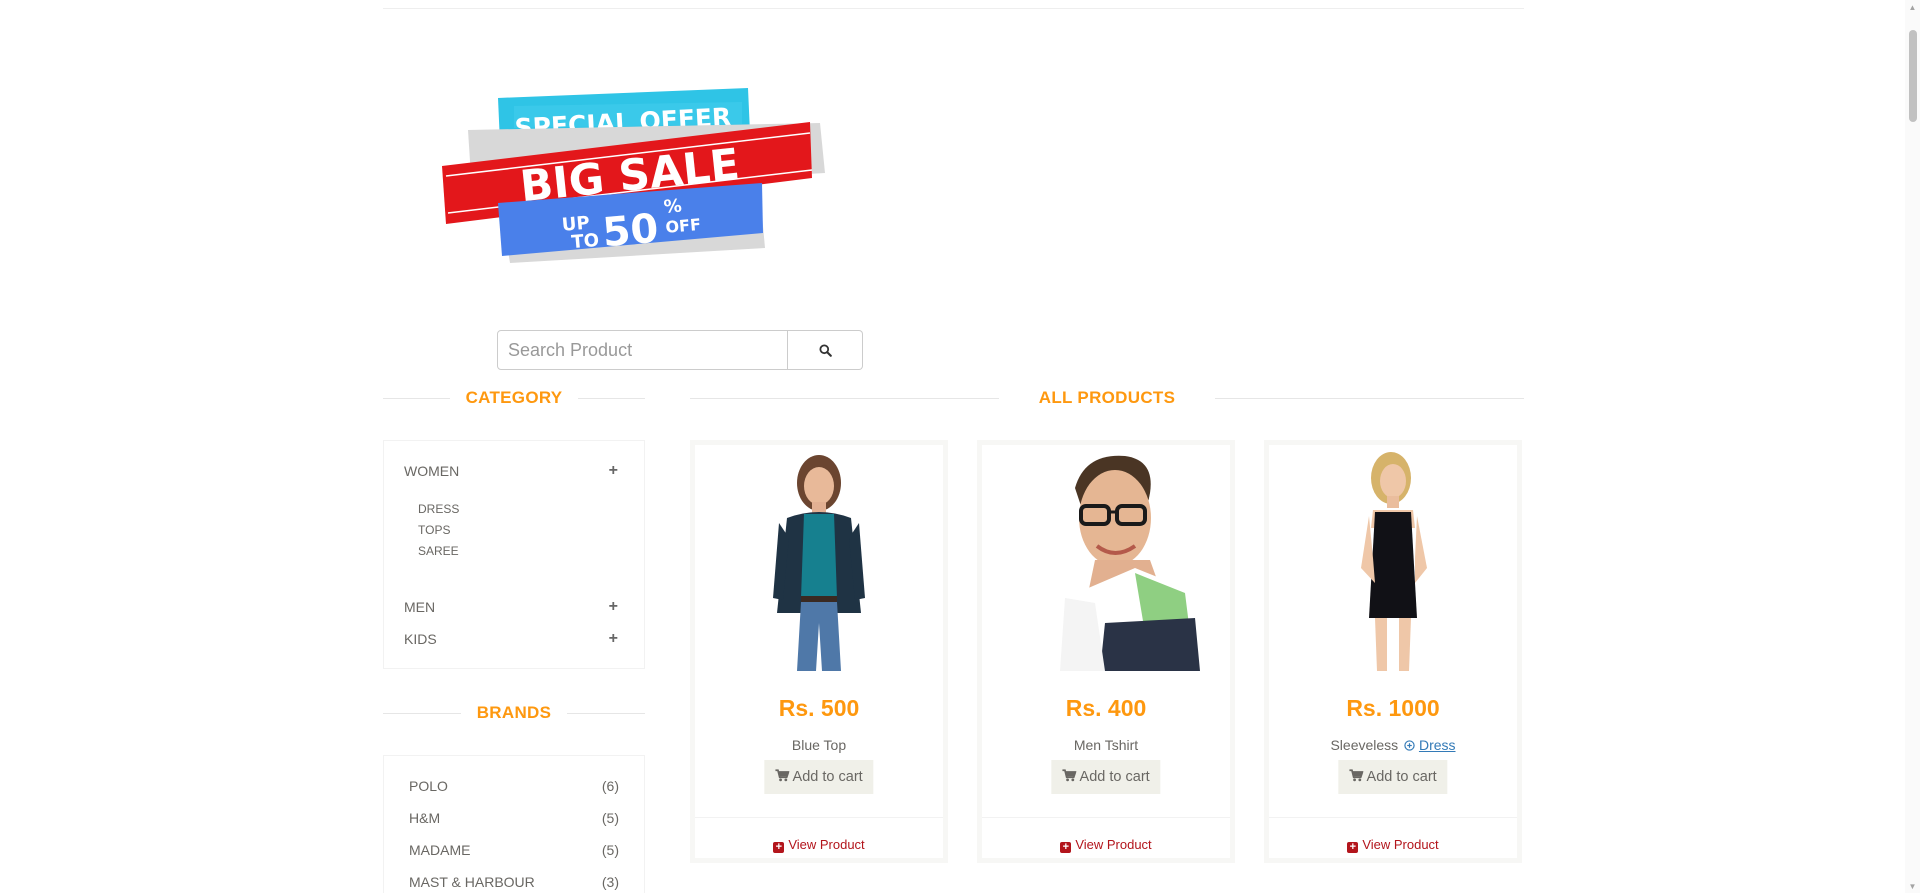 The width and height of the screenshot is (1920, 893). I want to click on product-name: Sleeveless, so click(1364, 745).